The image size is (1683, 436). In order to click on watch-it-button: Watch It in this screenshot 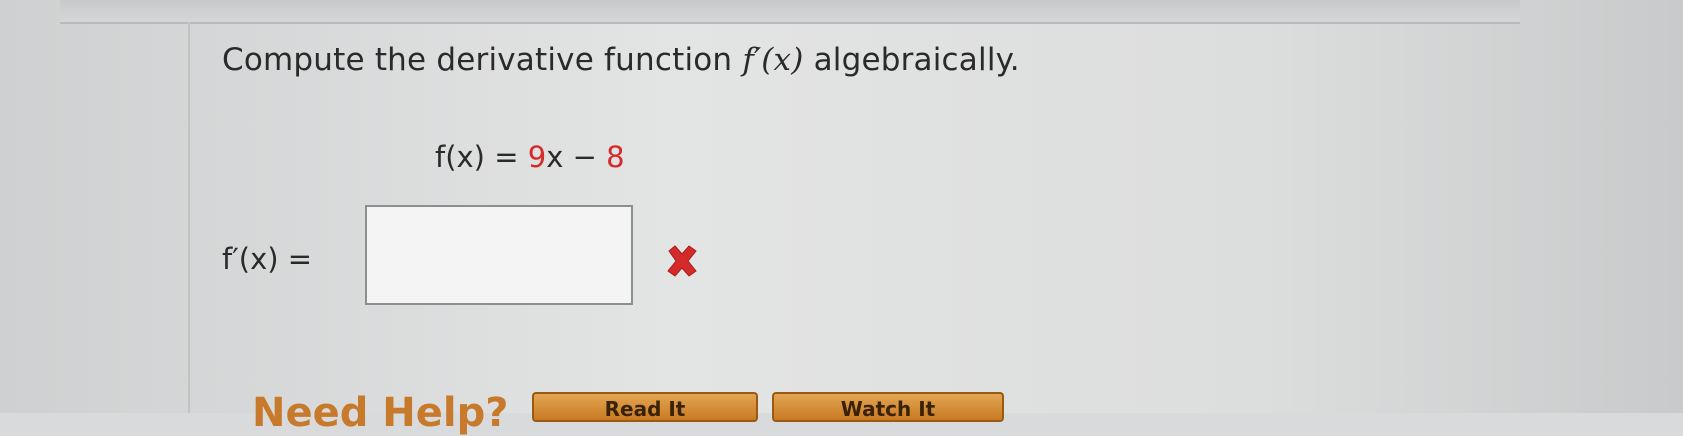, I will do `click(888, 407)`.